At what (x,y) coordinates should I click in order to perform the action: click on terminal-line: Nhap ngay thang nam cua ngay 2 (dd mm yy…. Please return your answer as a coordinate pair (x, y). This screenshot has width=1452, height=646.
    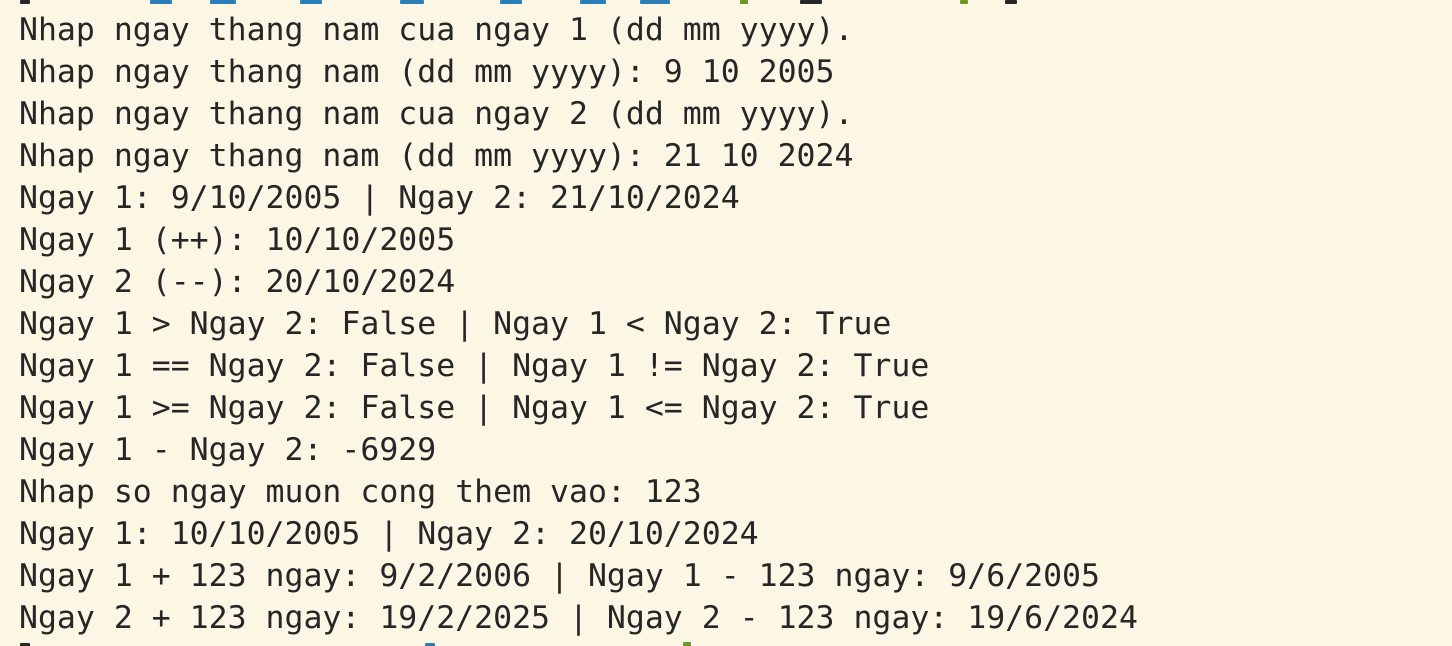
    Looking at the image, I should click on (436, 114).